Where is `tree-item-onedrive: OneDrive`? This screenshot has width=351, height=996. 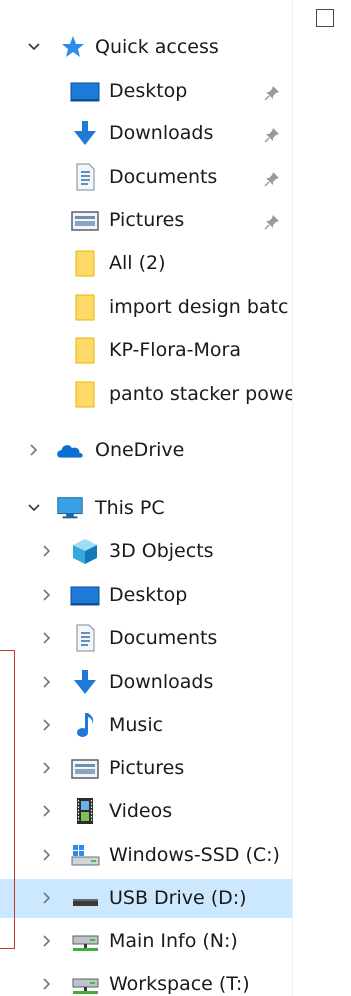
tree-item-onedrive: OneDrive is located at coordinates (146, 450).